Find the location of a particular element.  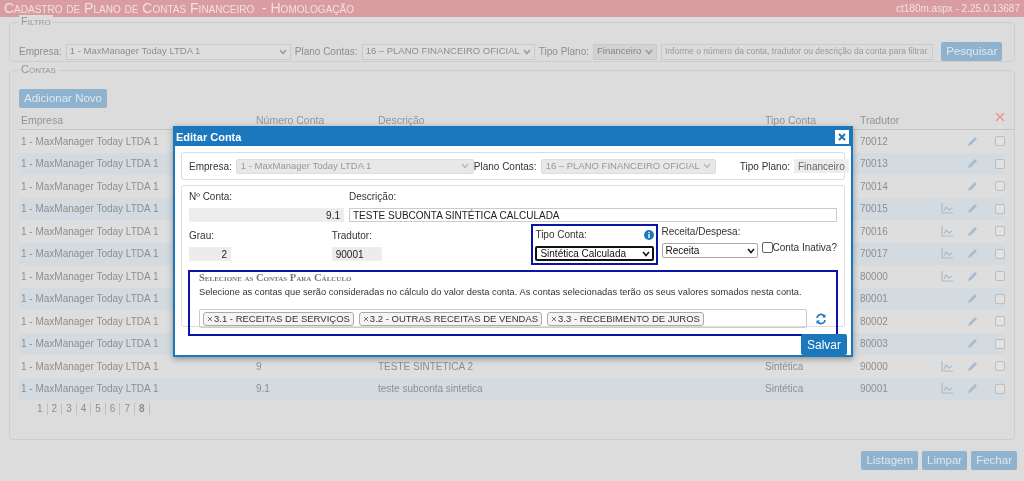

footer-button: Listagem is located at coordinates (890, 460).